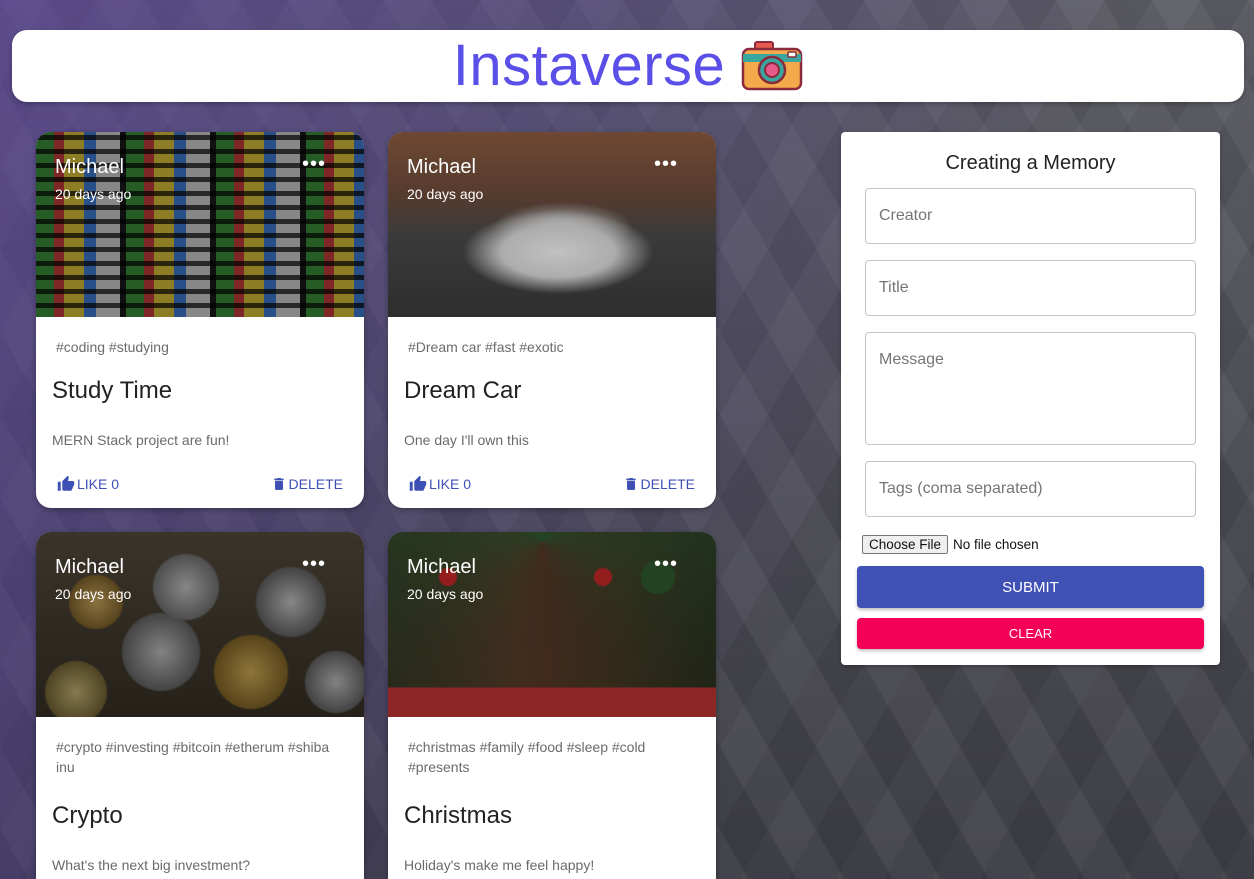  I want to click on post-tags: #coding #studying, so click(112, 347).